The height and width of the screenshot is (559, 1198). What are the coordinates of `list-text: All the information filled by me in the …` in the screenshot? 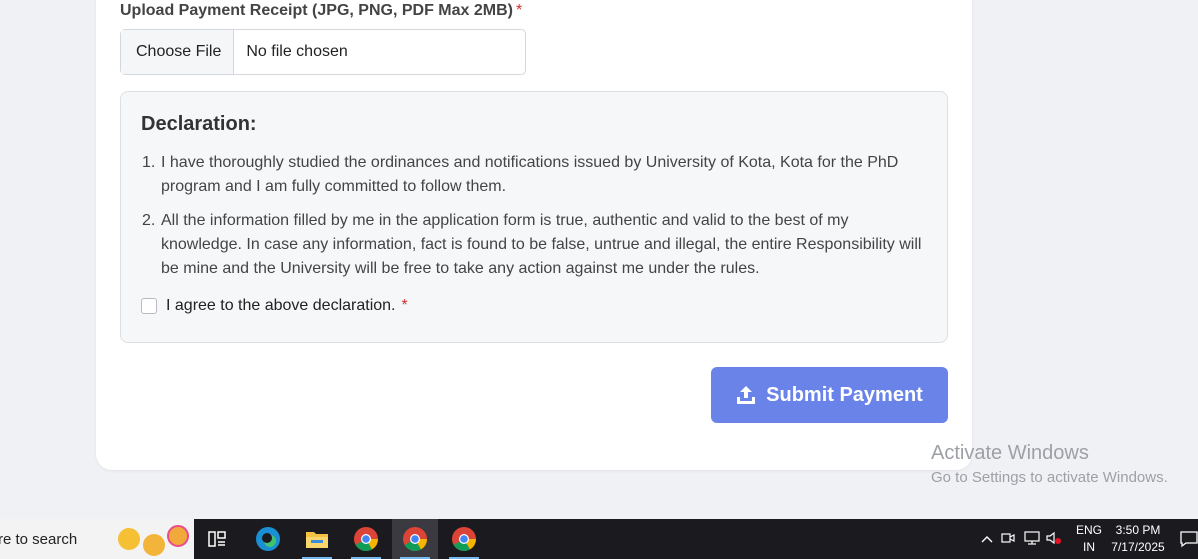 It's located at (541, 244).